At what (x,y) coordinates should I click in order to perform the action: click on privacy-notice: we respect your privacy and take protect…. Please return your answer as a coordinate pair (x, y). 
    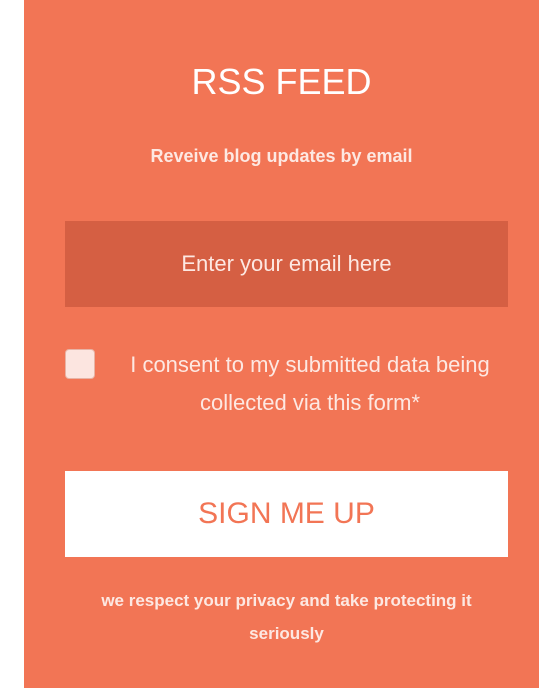
    Looking at the image, I should click on (286, 617).